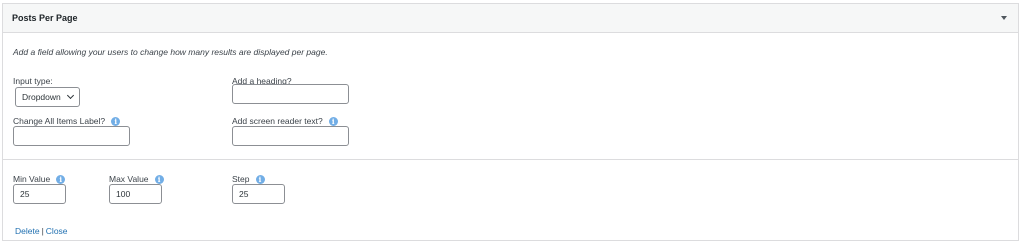 Image resolution: width=1024 pixels, height=245 pixels. What do you see at coordinates (59, 121) in the screenshot?
I see `all-items-label-text: Change All Items Label?` at bounding box center [59, 121].